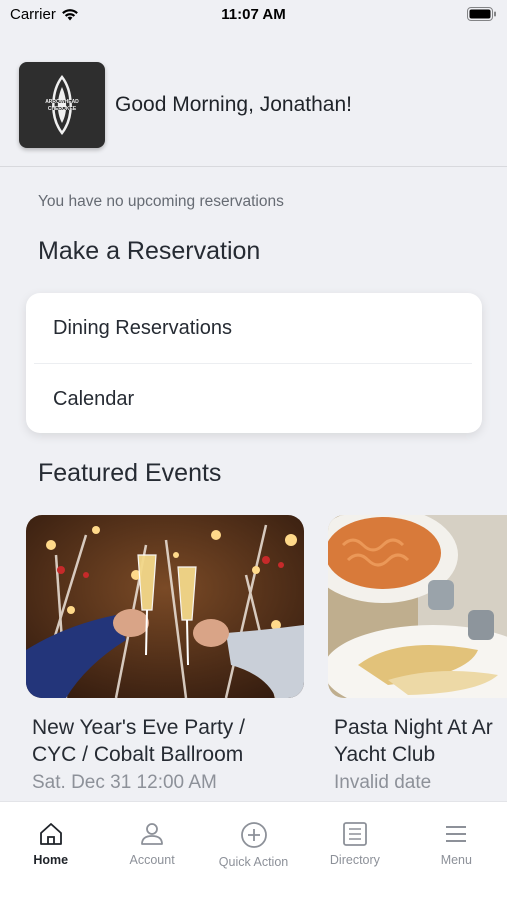  Describe the element at coordinates (233, 104) in the screenshot. I see `greeting: Good Morning, Jonathan!` at that location.